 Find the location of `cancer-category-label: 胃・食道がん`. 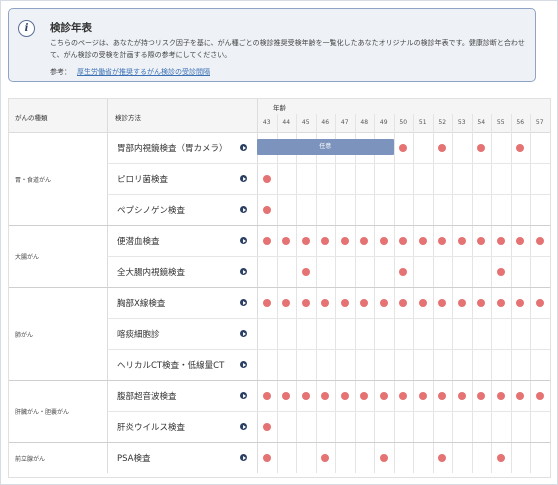

cancer-category-label: 胃・食道がん is located at coordinates (33, 180).